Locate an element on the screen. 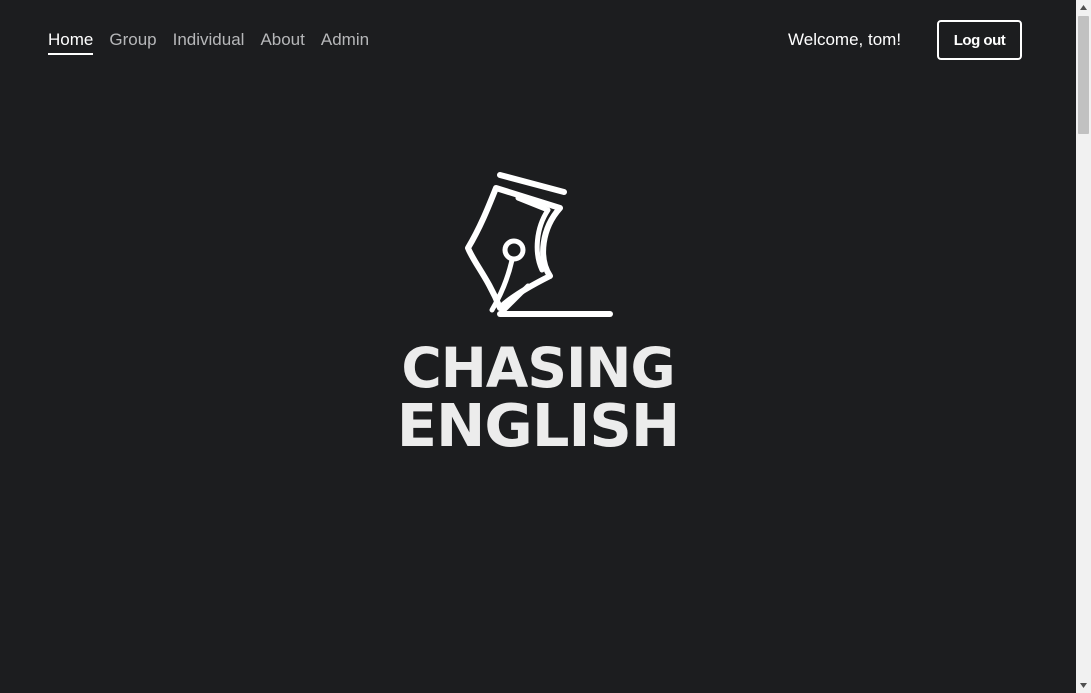 The height and width of the screenshot is (693, 1091). scroll-down-arrow-icon is located at coordinates (1083, 685).